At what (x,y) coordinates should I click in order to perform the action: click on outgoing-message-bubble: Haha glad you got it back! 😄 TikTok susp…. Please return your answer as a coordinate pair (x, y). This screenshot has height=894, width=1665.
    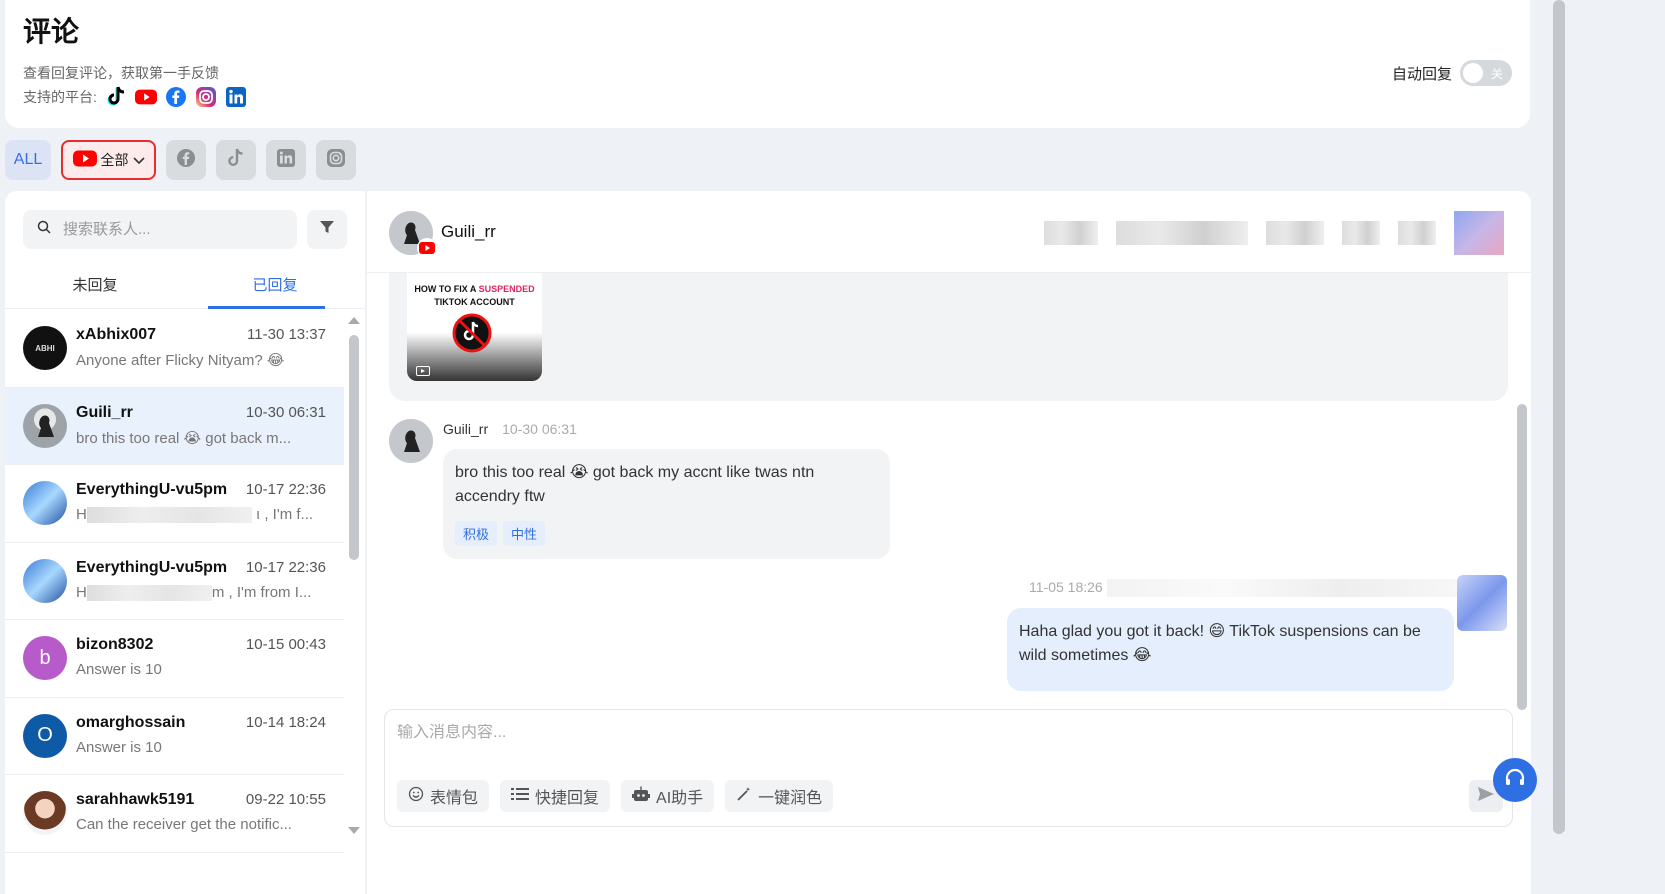
    Looking at the image, I should click on (1230, 649).